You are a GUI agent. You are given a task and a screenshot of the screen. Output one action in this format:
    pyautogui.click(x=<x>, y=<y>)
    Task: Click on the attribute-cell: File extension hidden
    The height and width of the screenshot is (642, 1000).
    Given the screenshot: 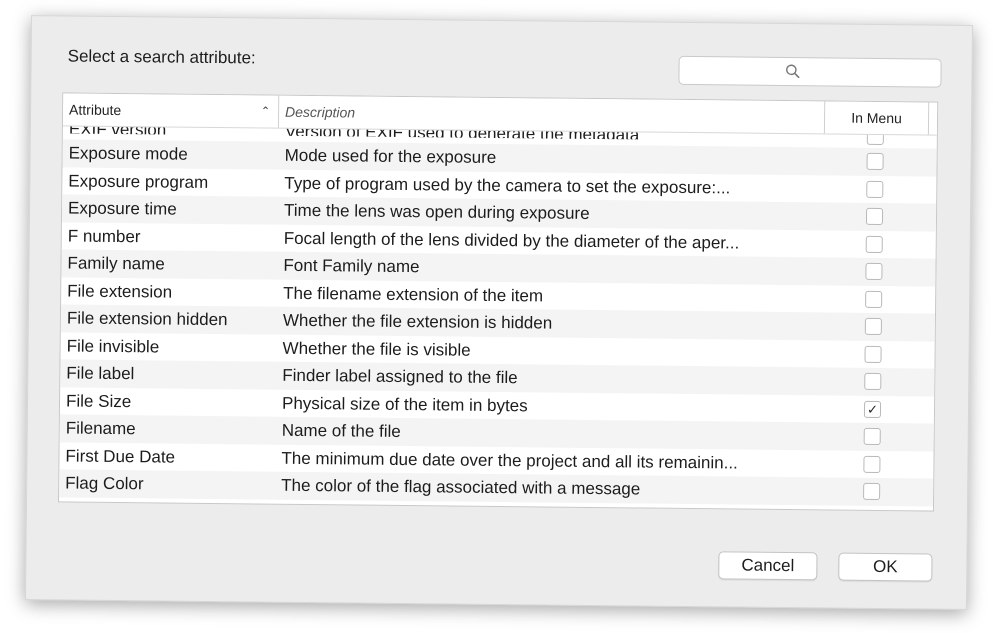 What is the action you would take?
    pyautogui.click(x=147, y=319)
    